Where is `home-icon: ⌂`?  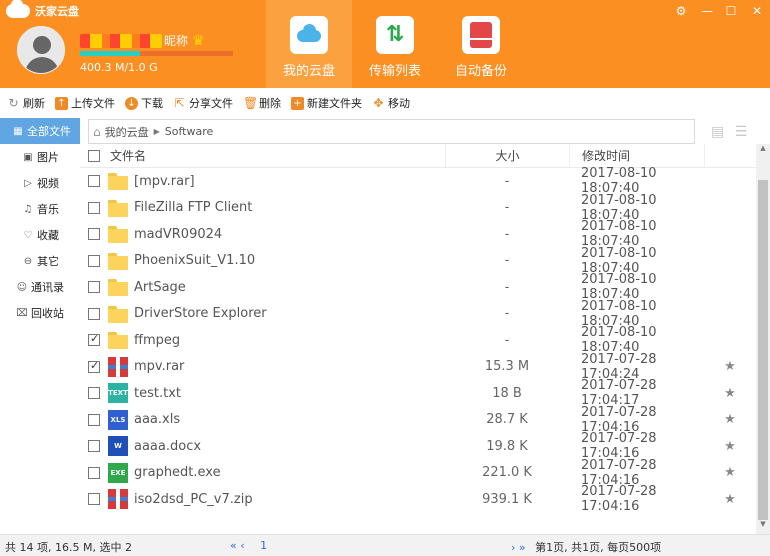 home-icon: ⌂ is located at coordinates (97, 132).